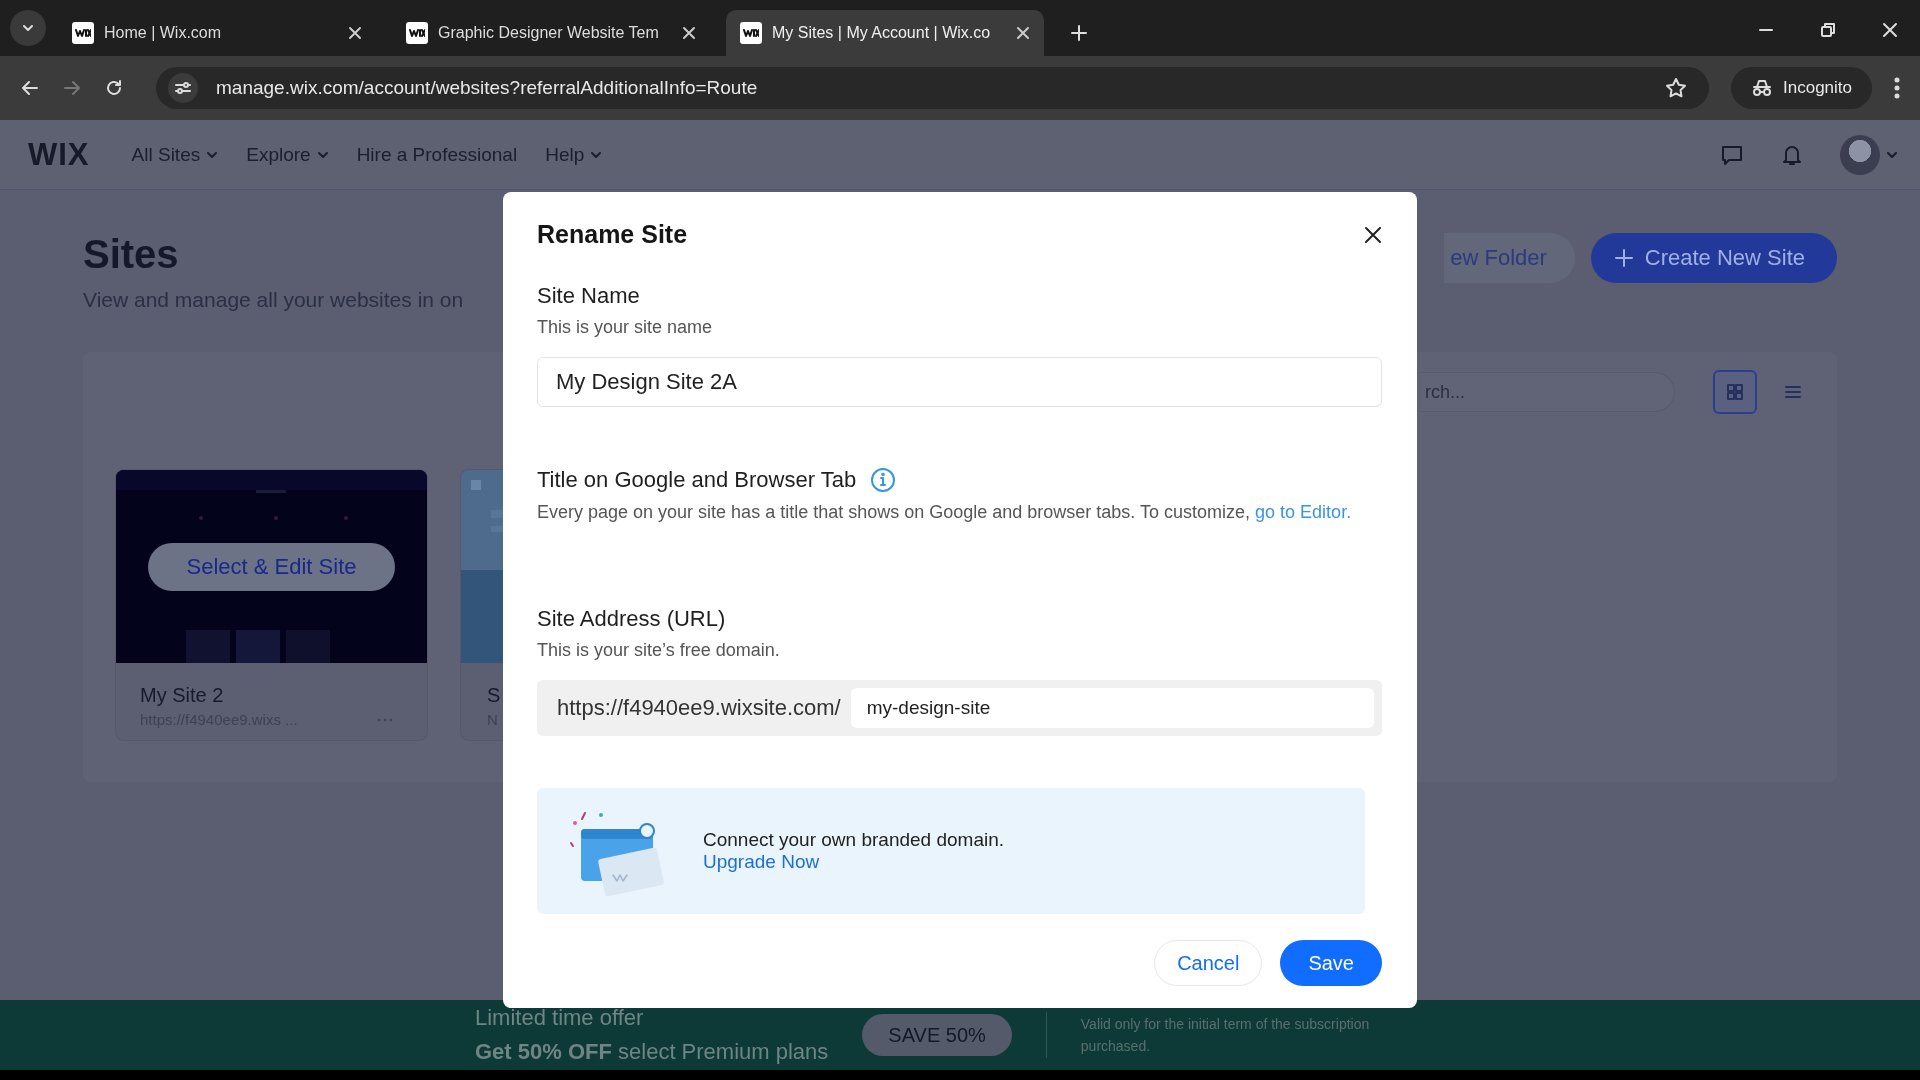  Describe the element at coordinates (287, 154) in the screenshot. I see `nav-menu-item: Explore` at that location.